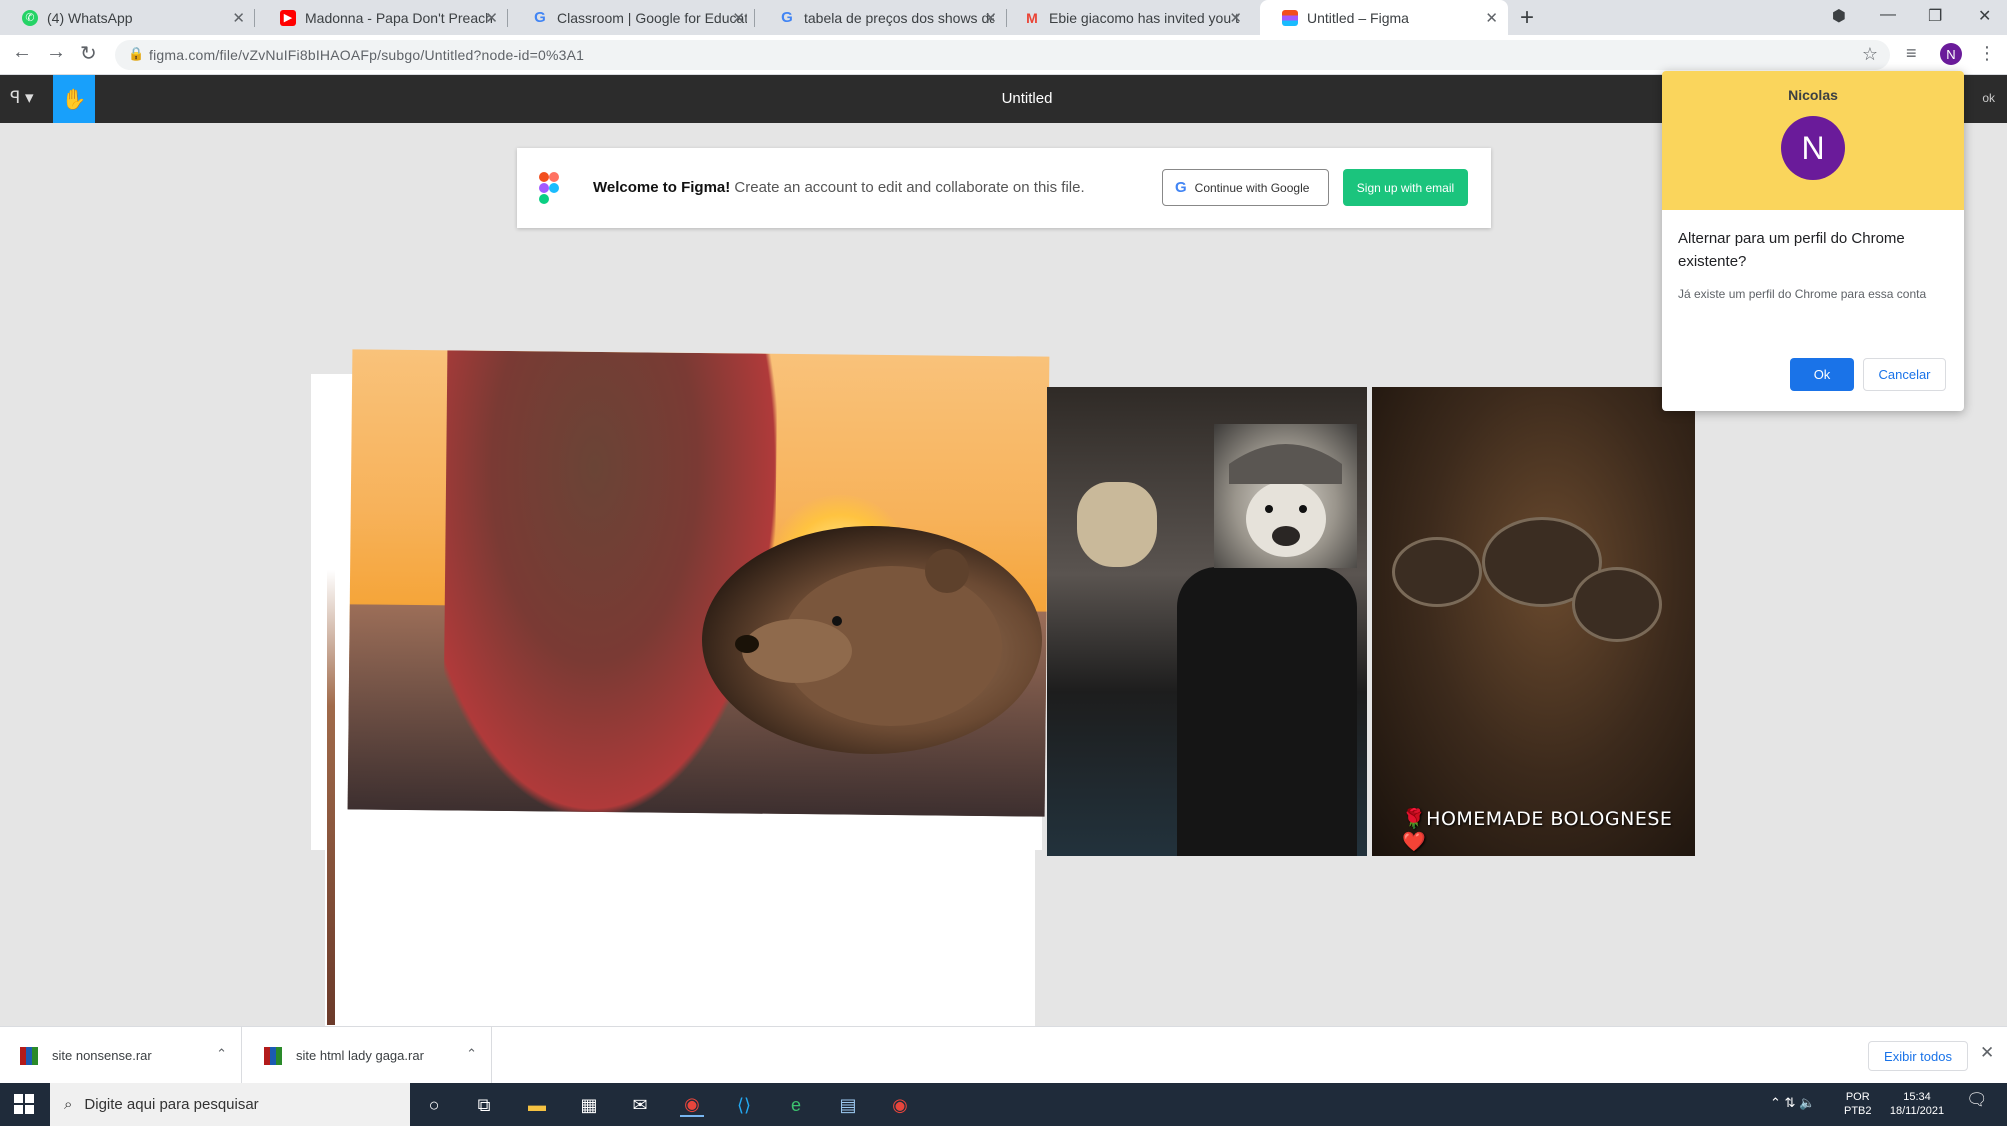 The width and height of the screenshot is (2007, 1126). I want to click on notifications-icon: 🗨, so click(1977, 1099).